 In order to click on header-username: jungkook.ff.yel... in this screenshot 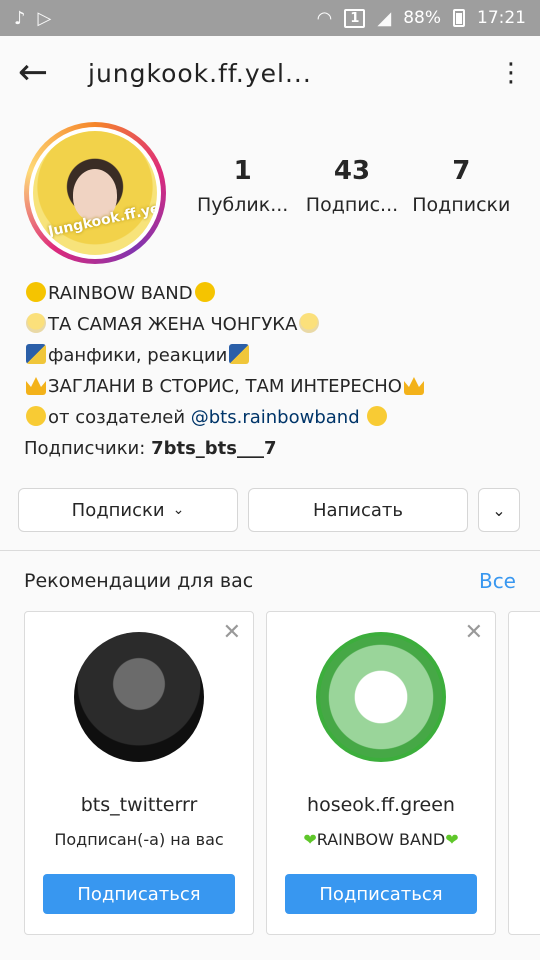, I will do `click(200, 73)`.